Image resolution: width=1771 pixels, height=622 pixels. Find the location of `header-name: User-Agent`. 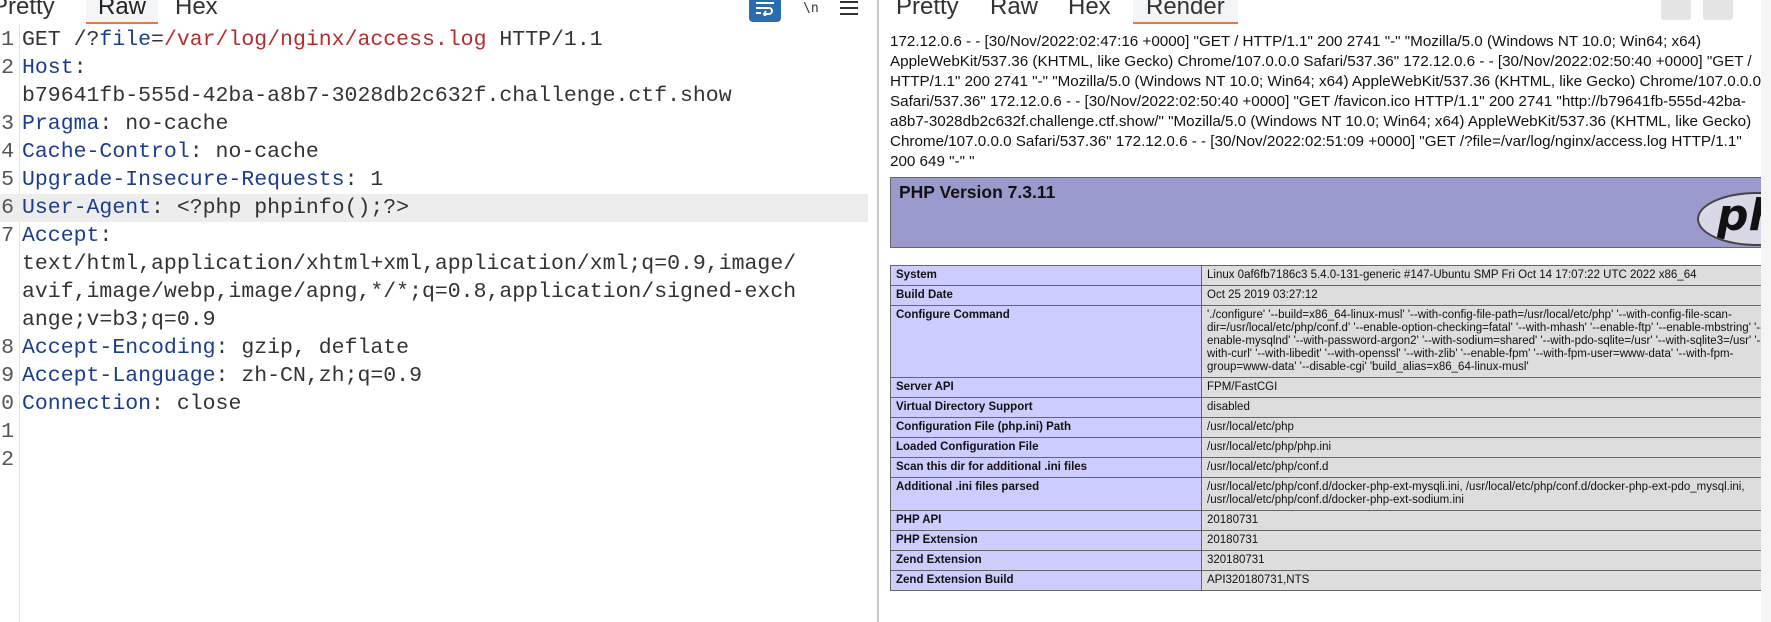

header-name: User-Agent is located at coordinates (87, 208).